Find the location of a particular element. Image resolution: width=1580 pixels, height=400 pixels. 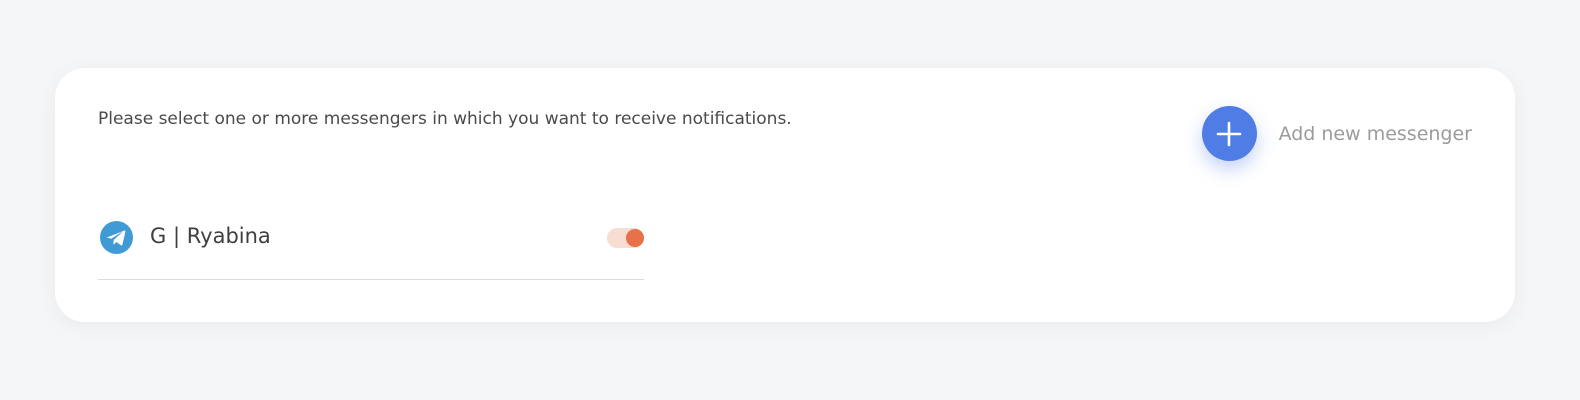

messenger-row: G | Ryabina is located at coordinates (371, 249).